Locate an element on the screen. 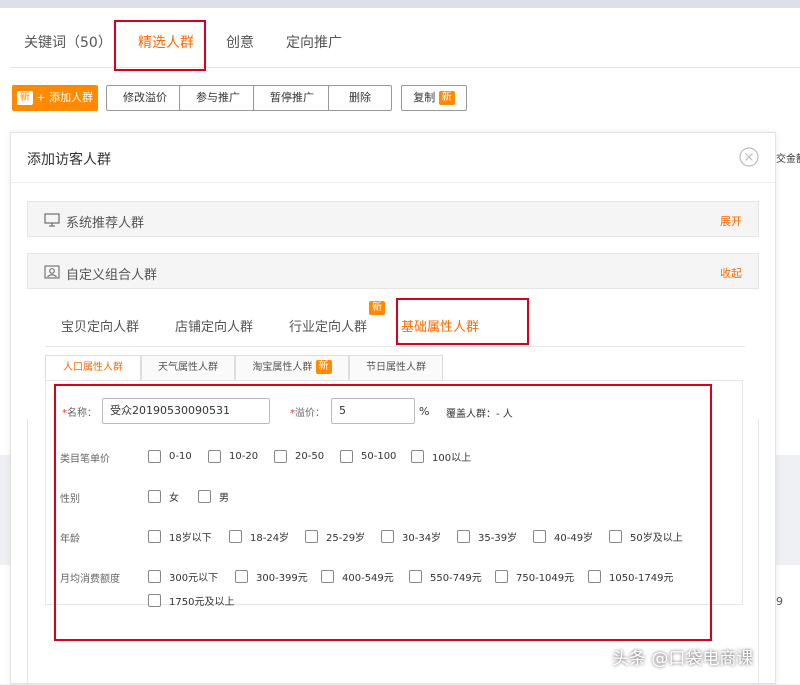  tab-holiday-attr: 节日属性人群 is located at coordinates (396, 368).